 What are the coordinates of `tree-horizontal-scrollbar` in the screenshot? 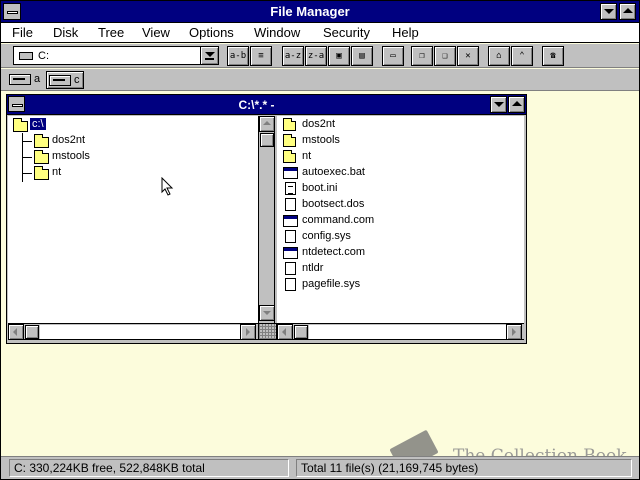 It's located at (133, 331).